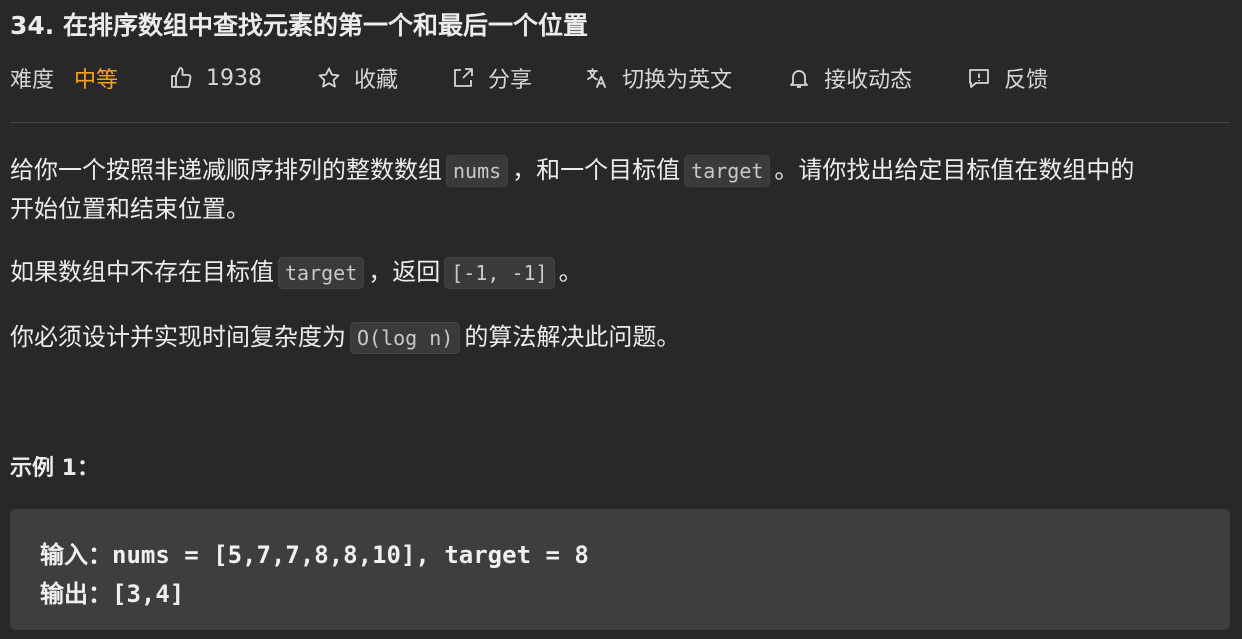 The width and height of the screenshot is (1242, 639). I want to click on feedback-icon, so click(979, 78).